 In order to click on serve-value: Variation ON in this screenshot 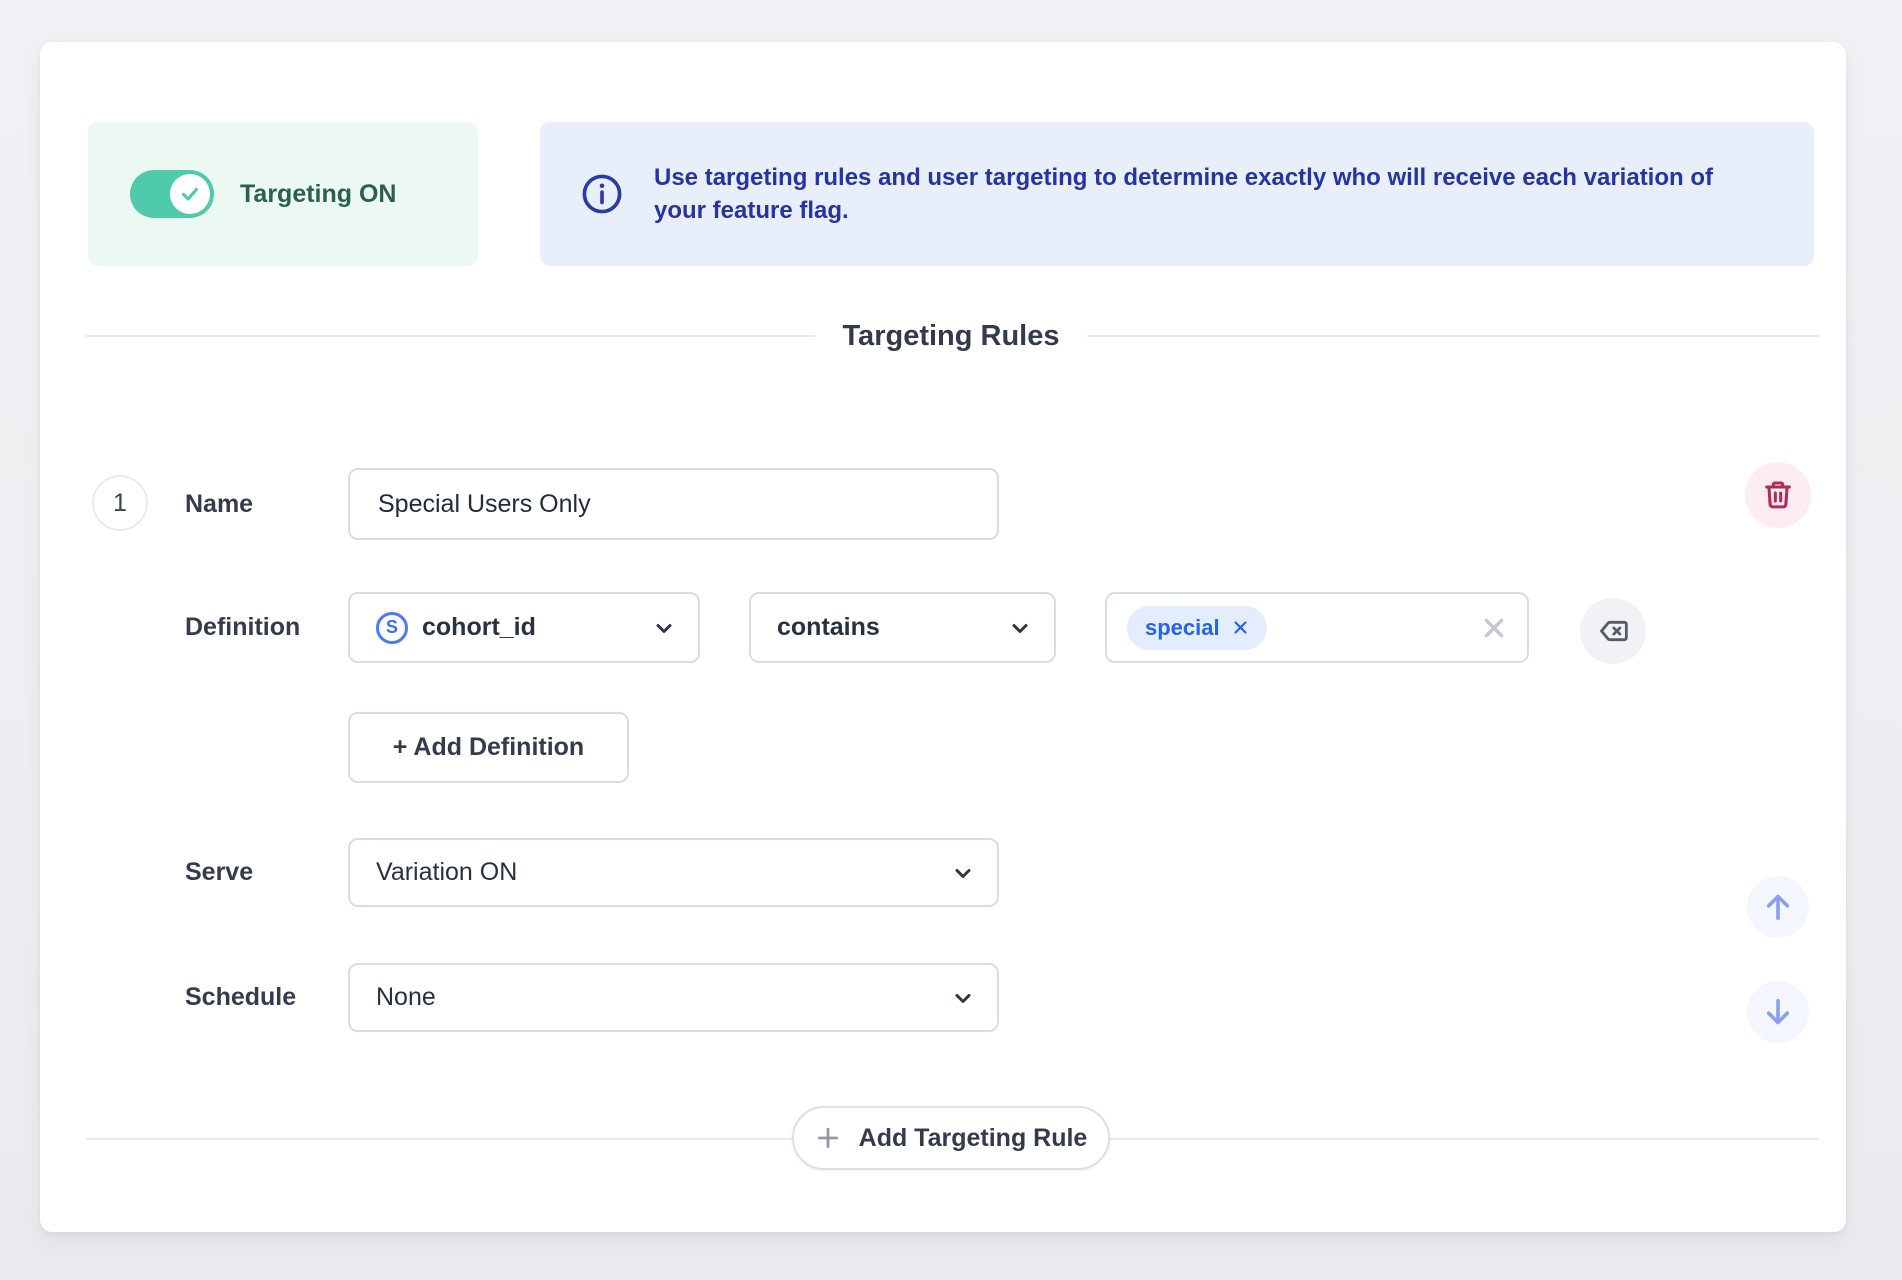, I will do `click(447, 872)`.